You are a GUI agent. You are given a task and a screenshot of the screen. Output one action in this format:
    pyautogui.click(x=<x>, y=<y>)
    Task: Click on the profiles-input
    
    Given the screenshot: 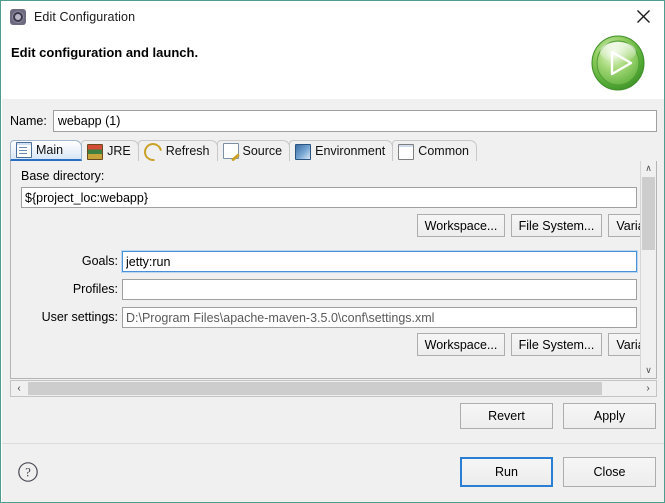 What is the action you would take?
    pyautogui.click(x=379, y=289)
    